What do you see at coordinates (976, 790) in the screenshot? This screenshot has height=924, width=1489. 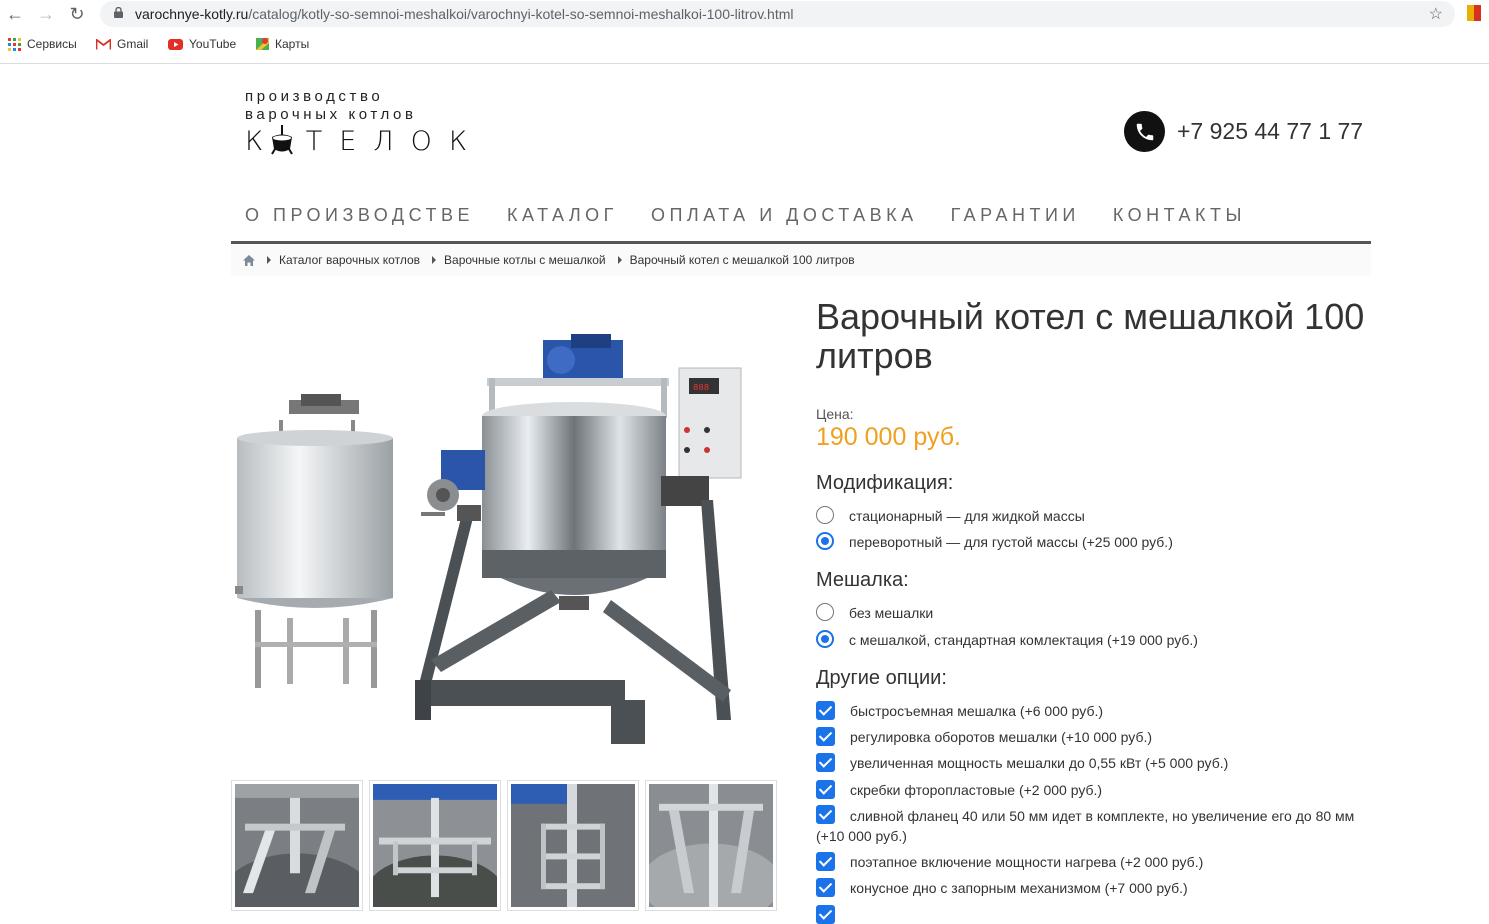 I see `option-label: скребки фторопластовые (+2 000 руб.)` at bounding box center [976, 790].